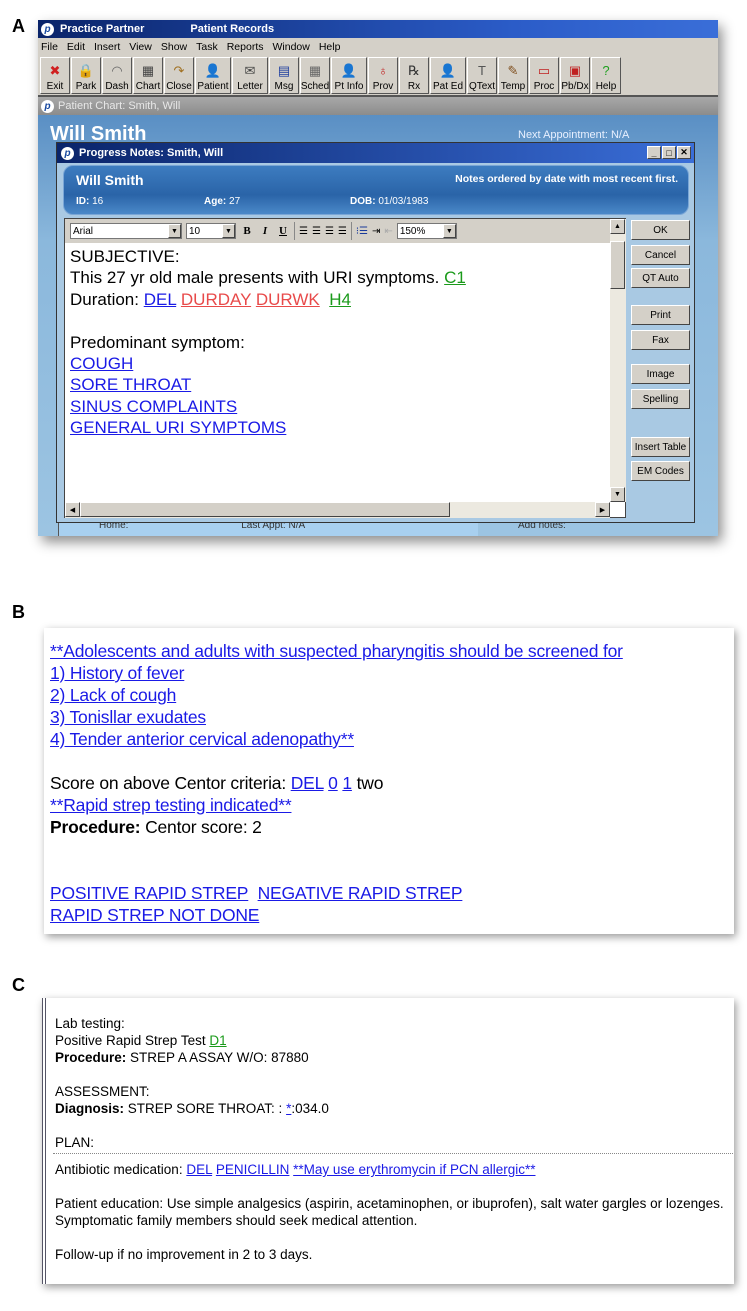 The width and height of the screenshot is (747, 1311). I want to click on app-logo-icon: p, so click(47, 29).